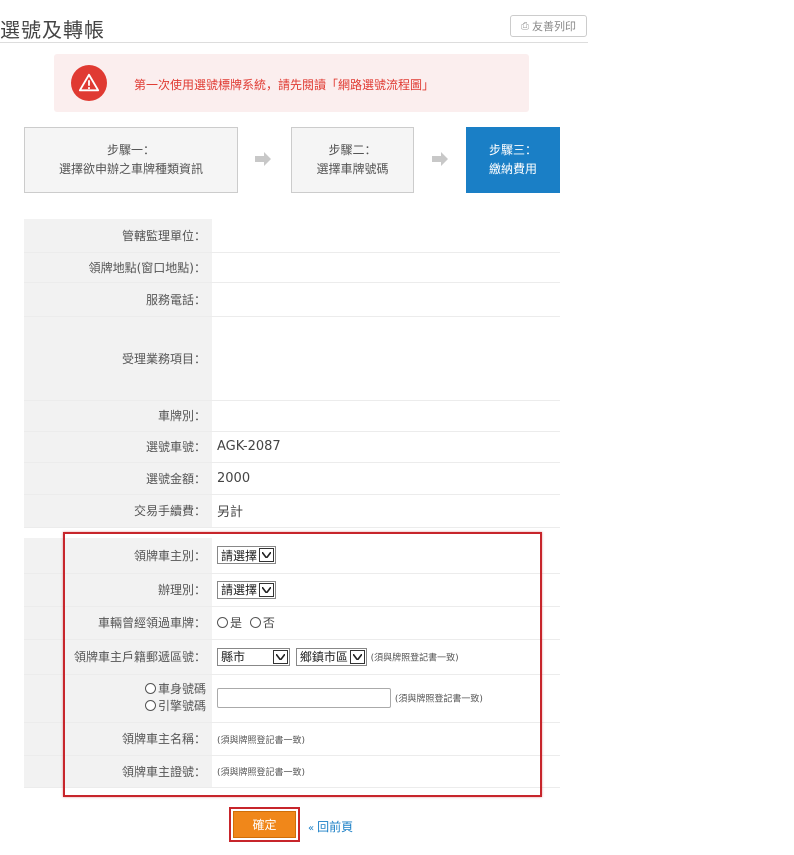 This screenshot has height=855, width=794. Describe the element at coordinates (181, 706) in the screenshot. I see `engine-number-label: 引擎號碼` at that location.